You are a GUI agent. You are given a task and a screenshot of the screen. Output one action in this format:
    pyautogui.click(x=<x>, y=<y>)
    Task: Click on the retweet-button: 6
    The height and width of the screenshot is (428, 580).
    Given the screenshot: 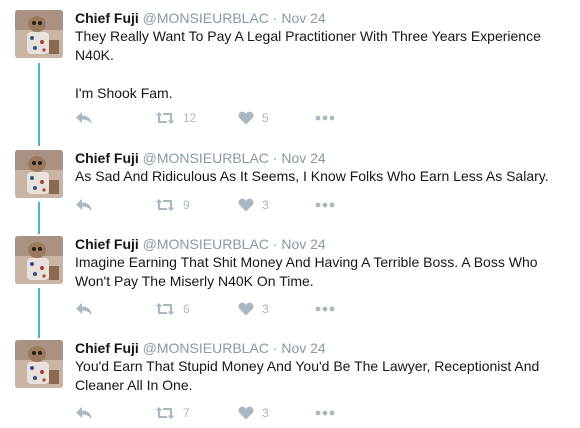 What is the action you would take?
    pyautogui.click(x=172, y=309)
    